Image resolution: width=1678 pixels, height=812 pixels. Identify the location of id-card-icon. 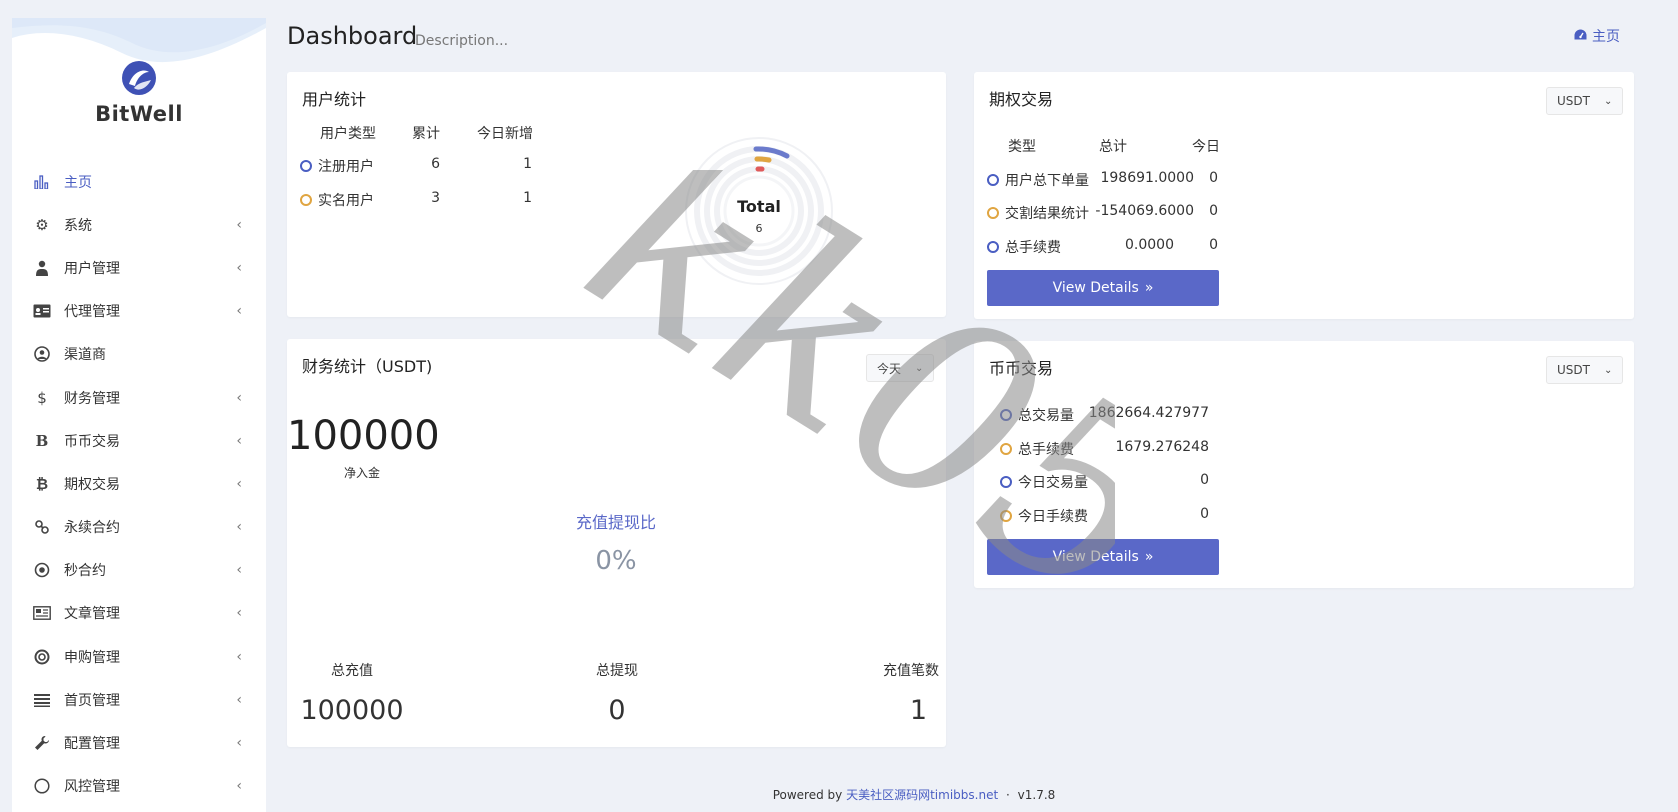
(42, 311).